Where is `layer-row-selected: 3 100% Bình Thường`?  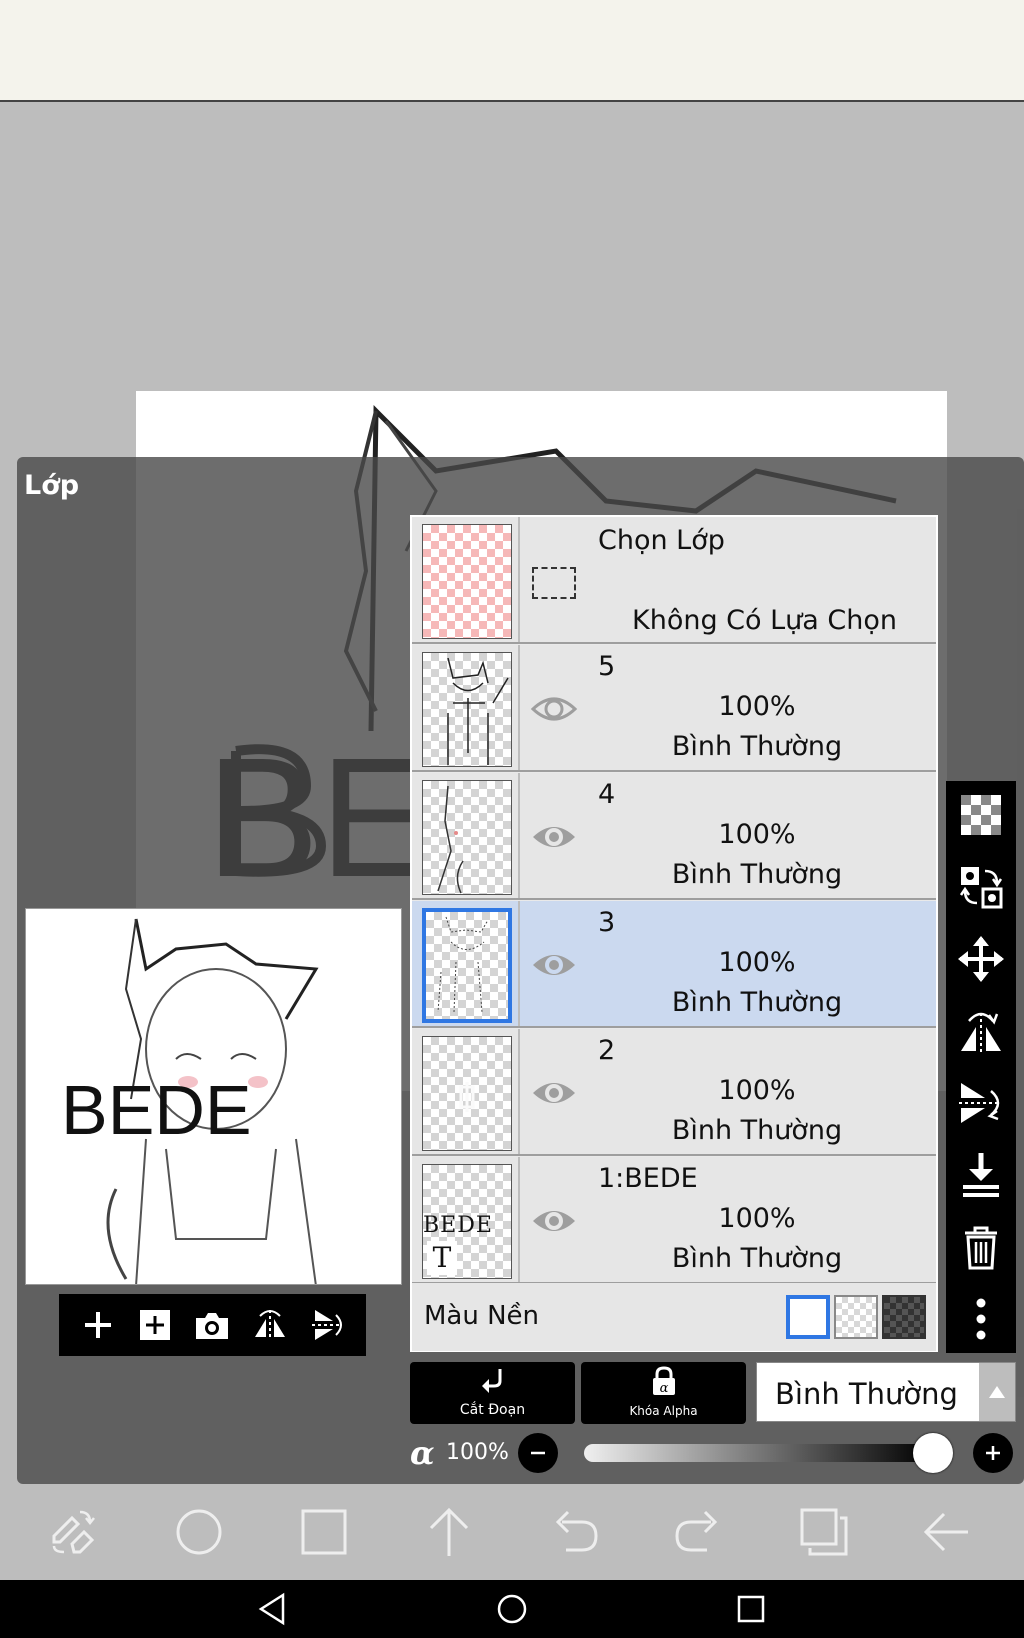 layer-row-selected: 3 100% Bình Thường is located at coordinates (674, 964).